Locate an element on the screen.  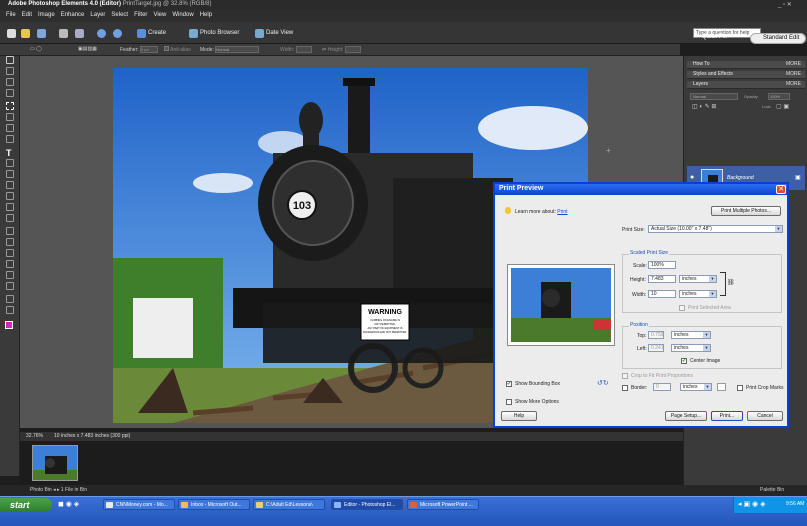
top-unit-select: inches ▼ is located at coordinates (691, 335).